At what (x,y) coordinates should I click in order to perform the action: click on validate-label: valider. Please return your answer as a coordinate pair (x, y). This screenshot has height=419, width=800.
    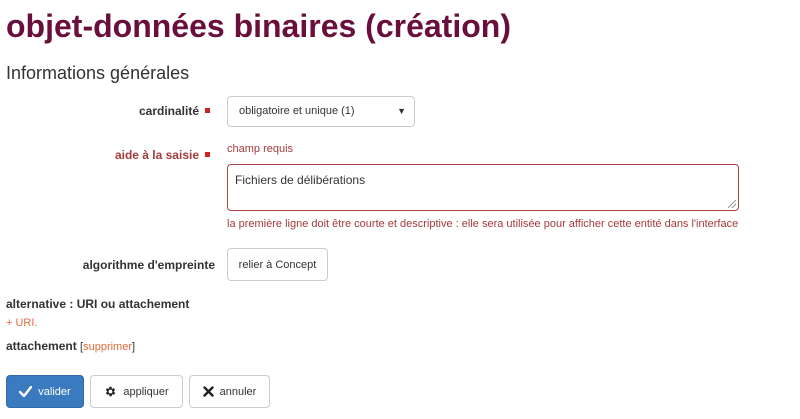
    Looking at the image, I should click on (54, 391).